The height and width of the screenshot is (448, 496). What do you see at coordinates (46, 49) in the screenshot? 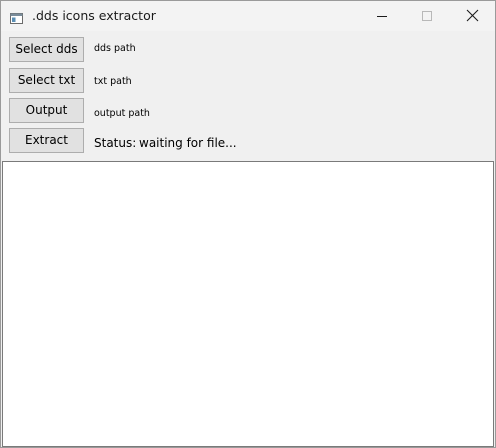
I see `select-dds-button: Select dds` at bounding box center [46, 49].